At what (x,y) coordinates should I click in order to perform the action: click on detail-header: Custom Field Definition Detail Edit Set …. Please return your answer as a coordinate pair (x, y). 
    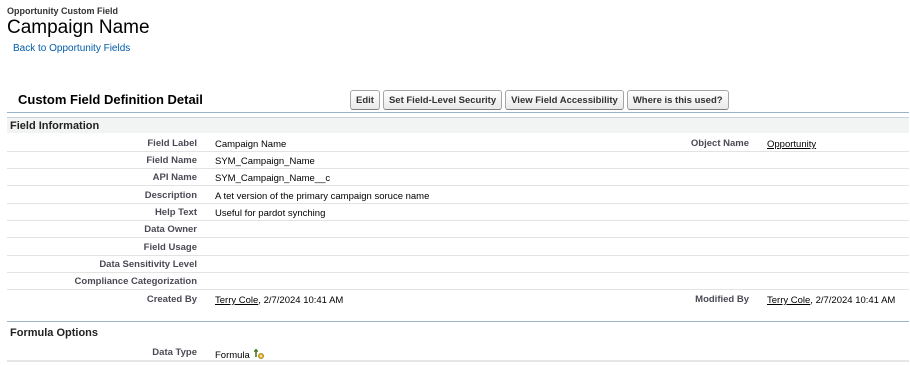
    Looking at the image, I should click on (458, 100).